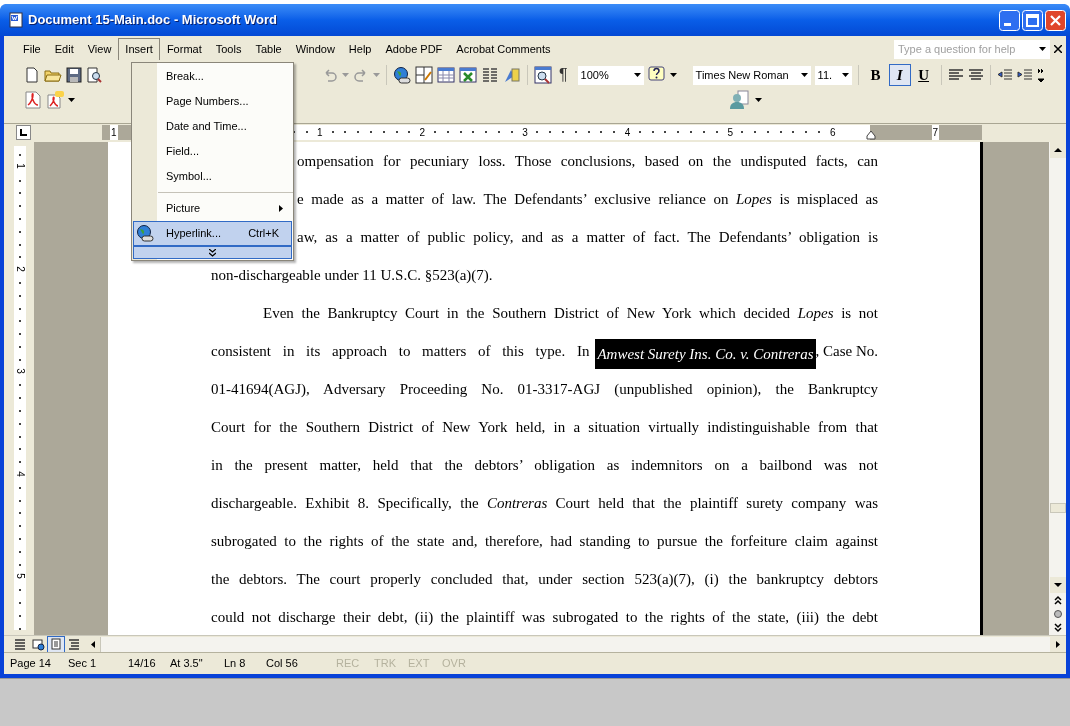 Image resolution: width=1070 pixels, height=726 pixels. Describe the element at coordinates (544, 541) in the screenshot. I see `text-line: subrogated to the rights of the state and, therefore, had standing to pursue the forfeiture claim against` at that location.